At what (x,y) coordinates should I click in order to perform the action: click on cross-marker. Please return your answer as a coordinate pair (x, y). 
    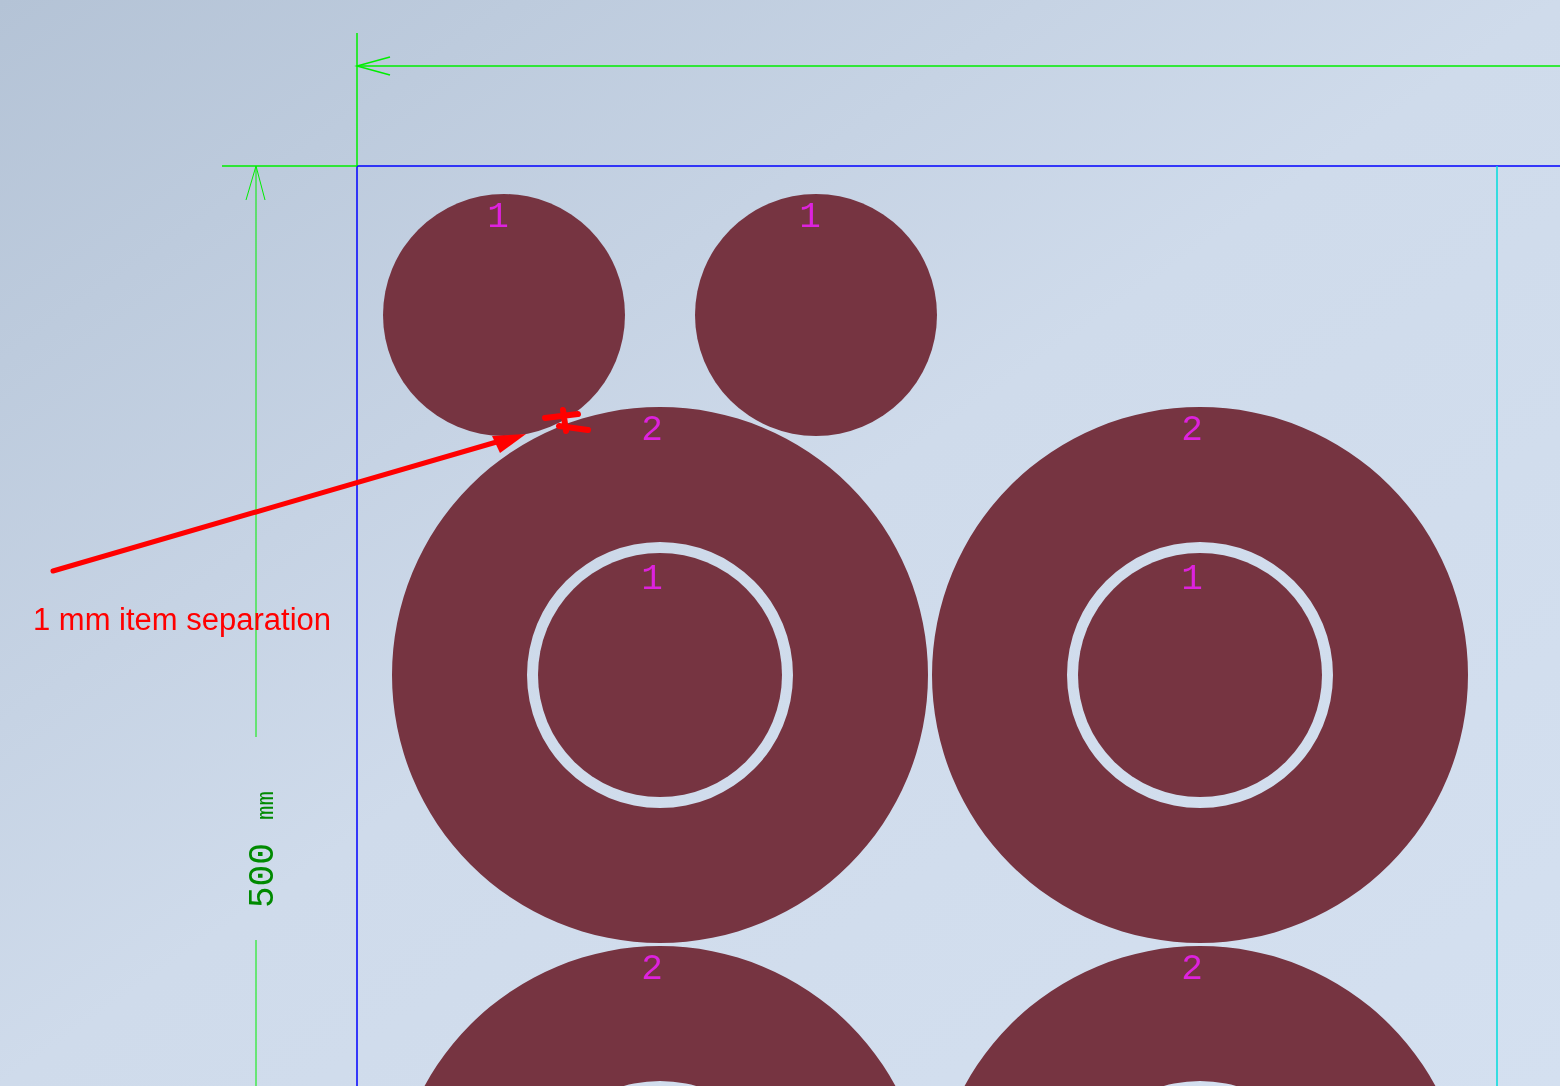
    Looking at the image, I should click on (566, 420).